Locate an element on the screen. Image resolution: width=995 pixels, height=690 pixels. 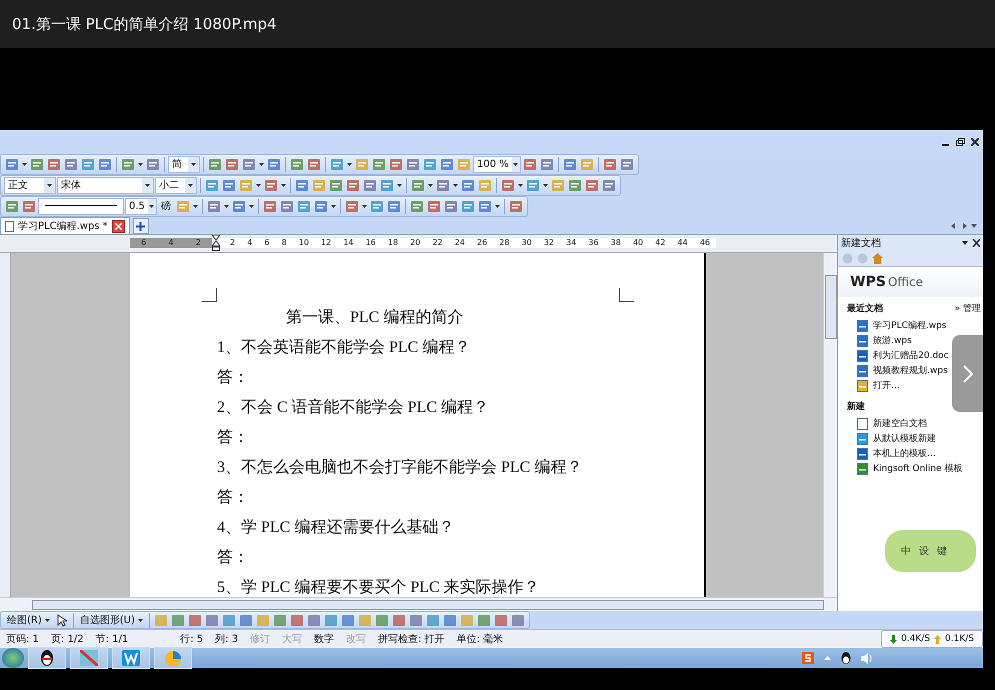
document-tab: 学习PLC编程.wps * is located at coordinates (65, 225).